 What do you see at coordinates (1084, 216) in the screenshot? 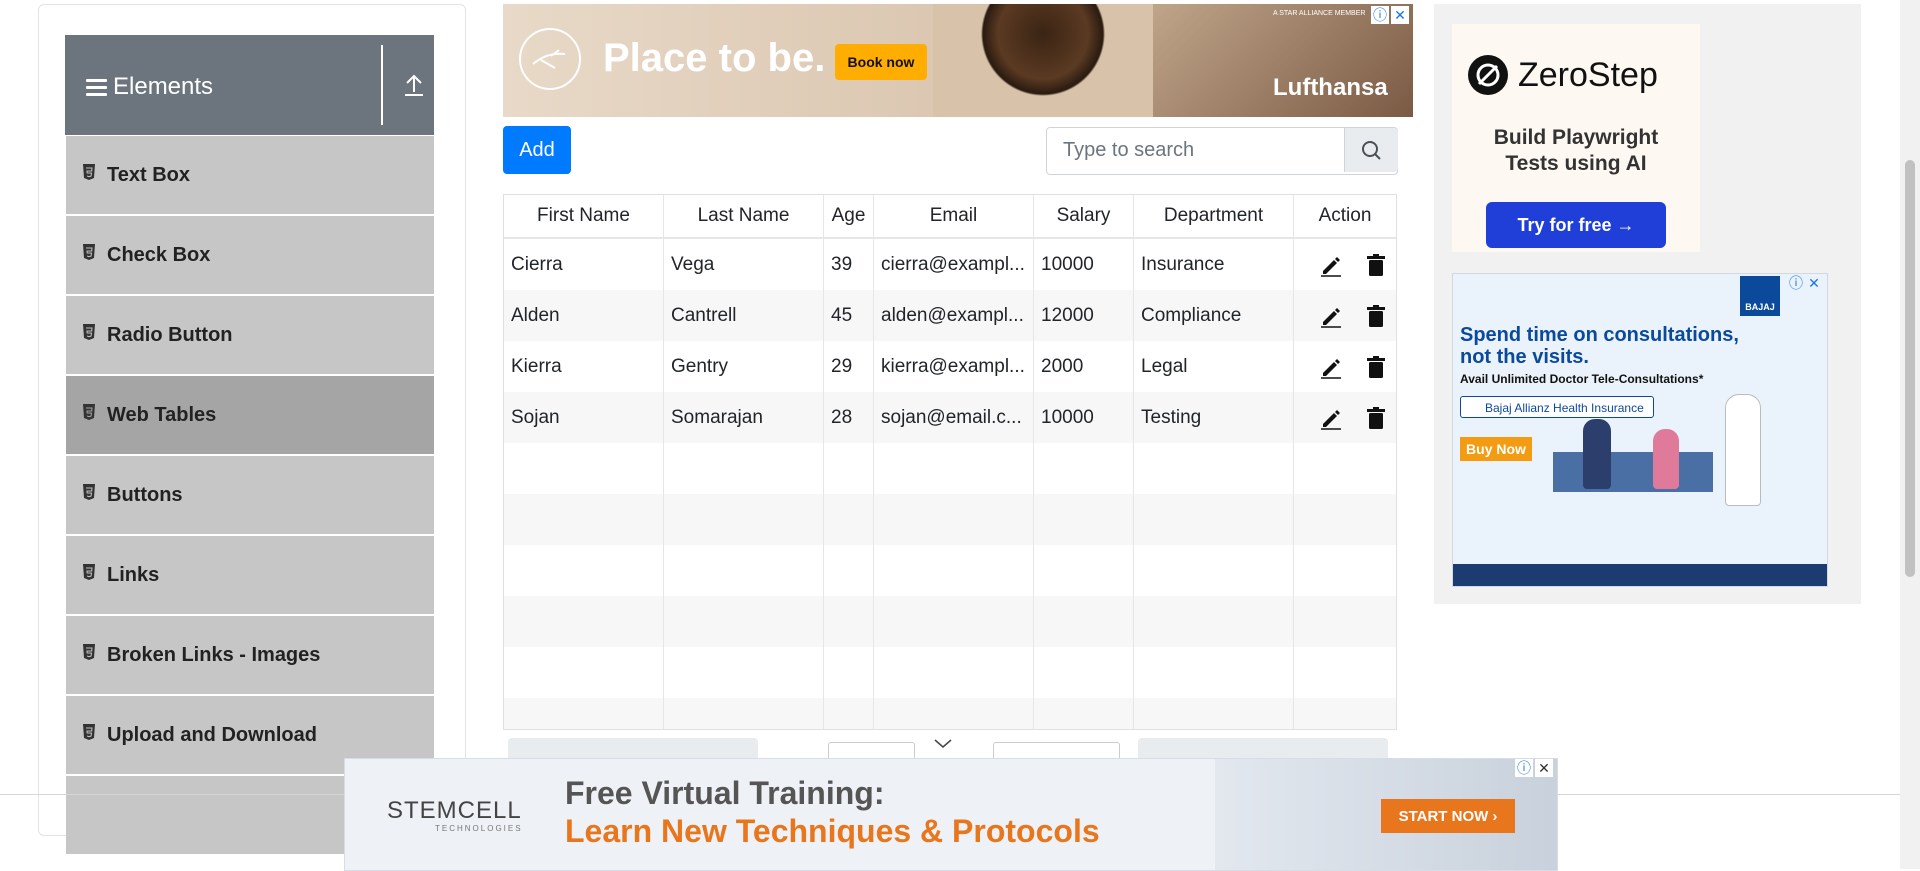
I see `column-header-salary: Salary` at bounding box center [1084, 216].